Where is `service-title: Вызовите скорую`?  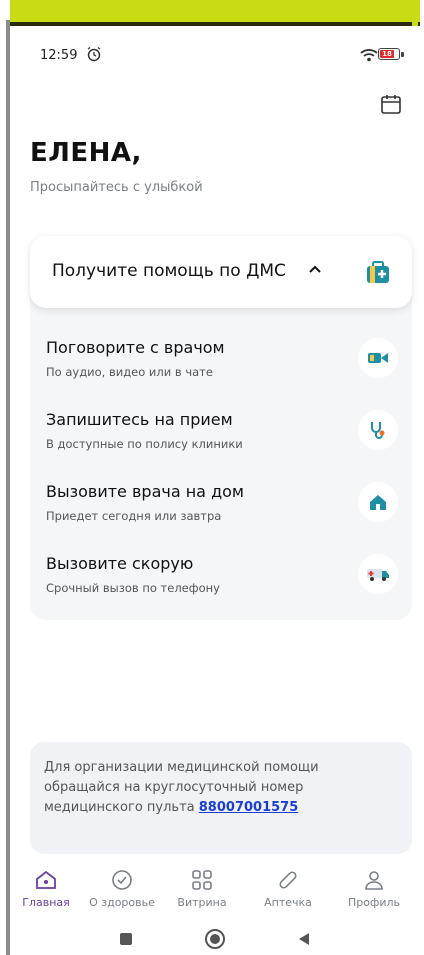
service-title: Вызовите скорую is located at coordinates (120, 563).